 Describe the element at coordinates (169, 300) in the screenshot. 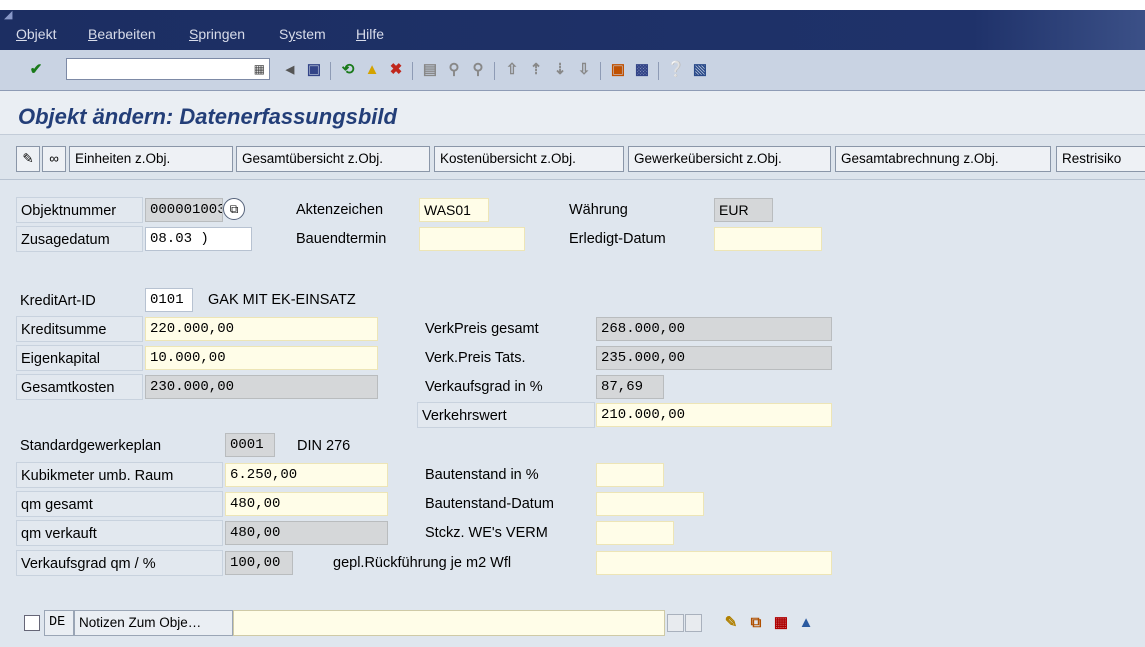

I see `kreditart-field: 0101` at that location.